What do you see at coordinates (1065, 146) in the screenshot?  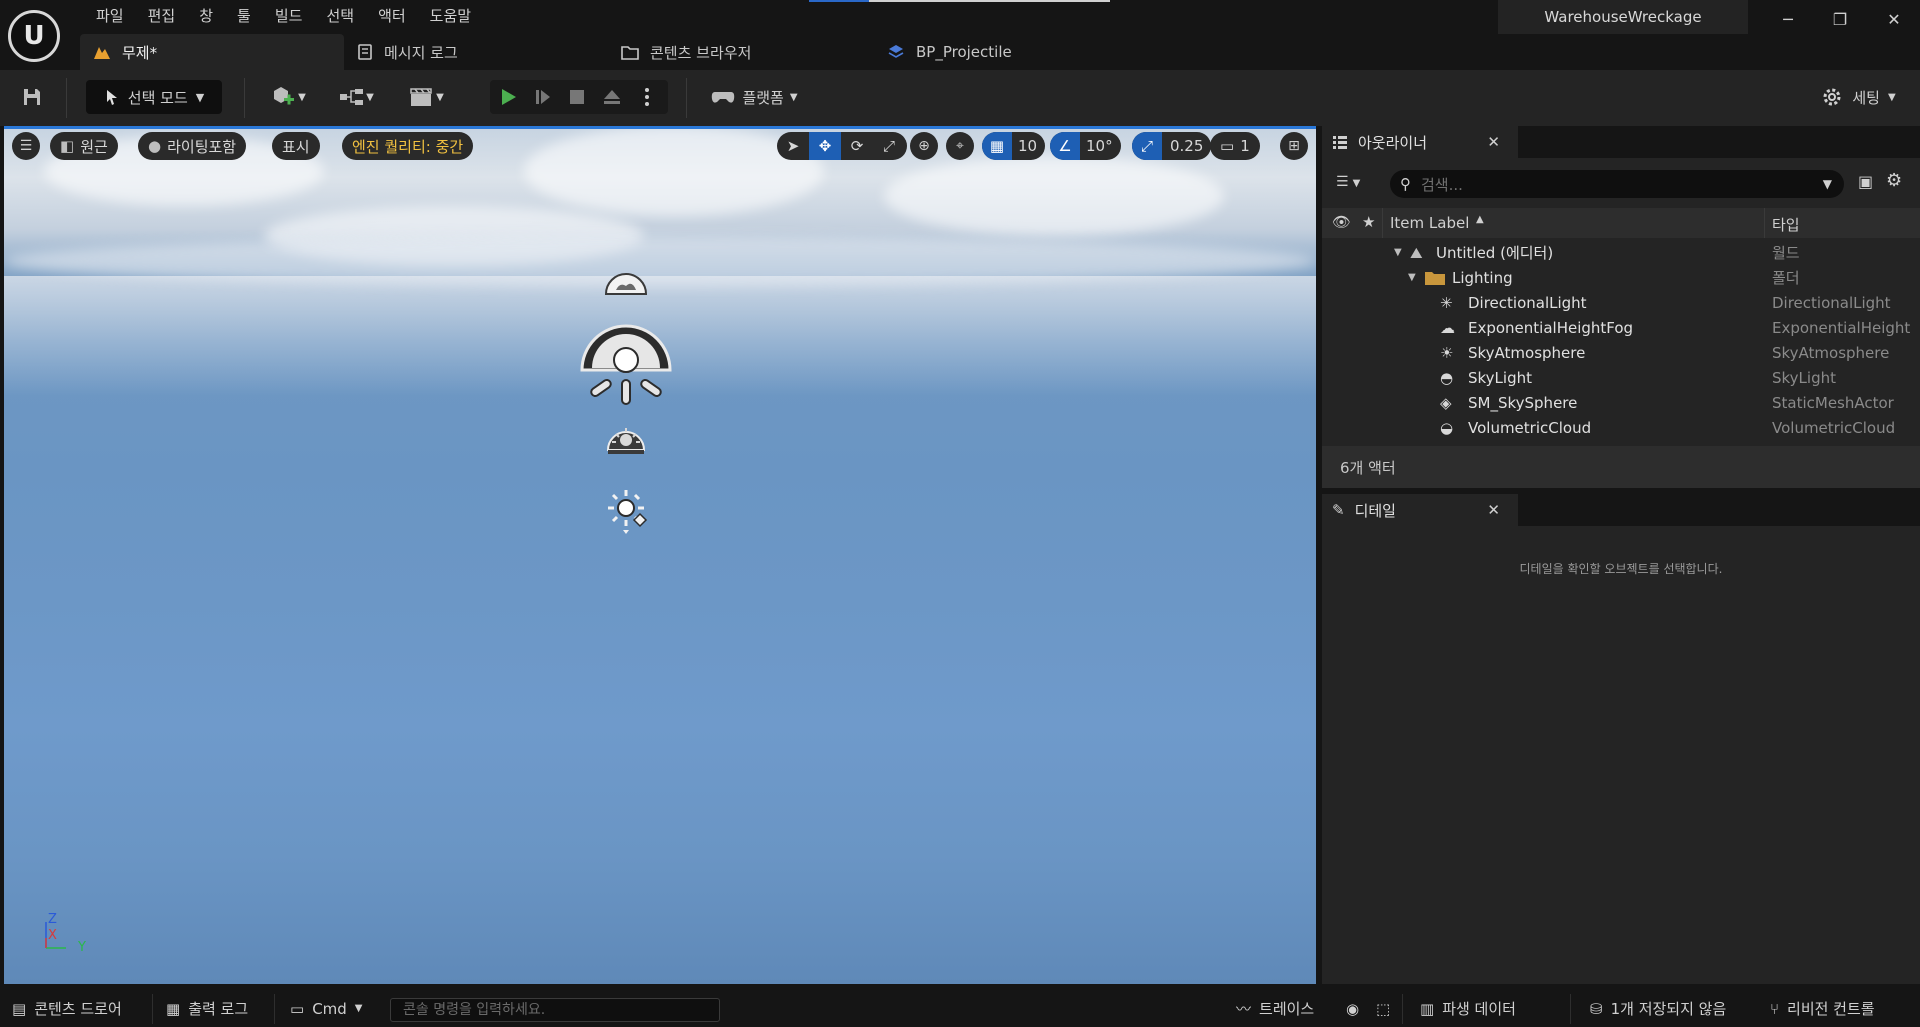 I see `angle-snap-icon: ∠` at bounding box center [1065, 146].